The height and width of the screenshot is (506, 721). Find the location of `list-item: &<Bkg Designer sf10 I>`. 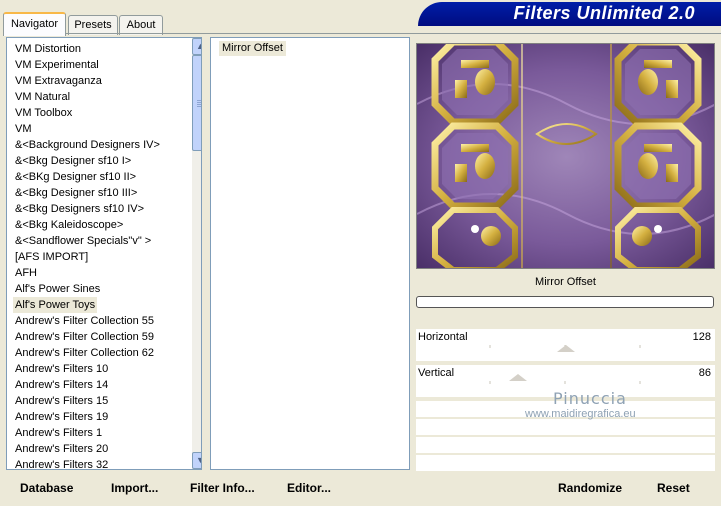

list-item: &<Bkg Designer sf10 I> is located at coordinates (73, 161).